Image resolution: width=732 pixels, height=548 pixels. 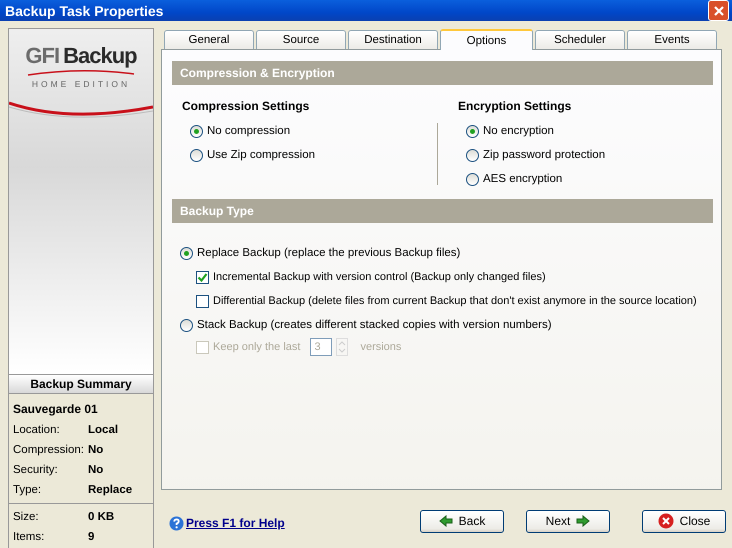 What do you see at coordinates (101, 517) in the screenshot?
I see `summary-value: 0 KB` at bounding box center [101, 517].